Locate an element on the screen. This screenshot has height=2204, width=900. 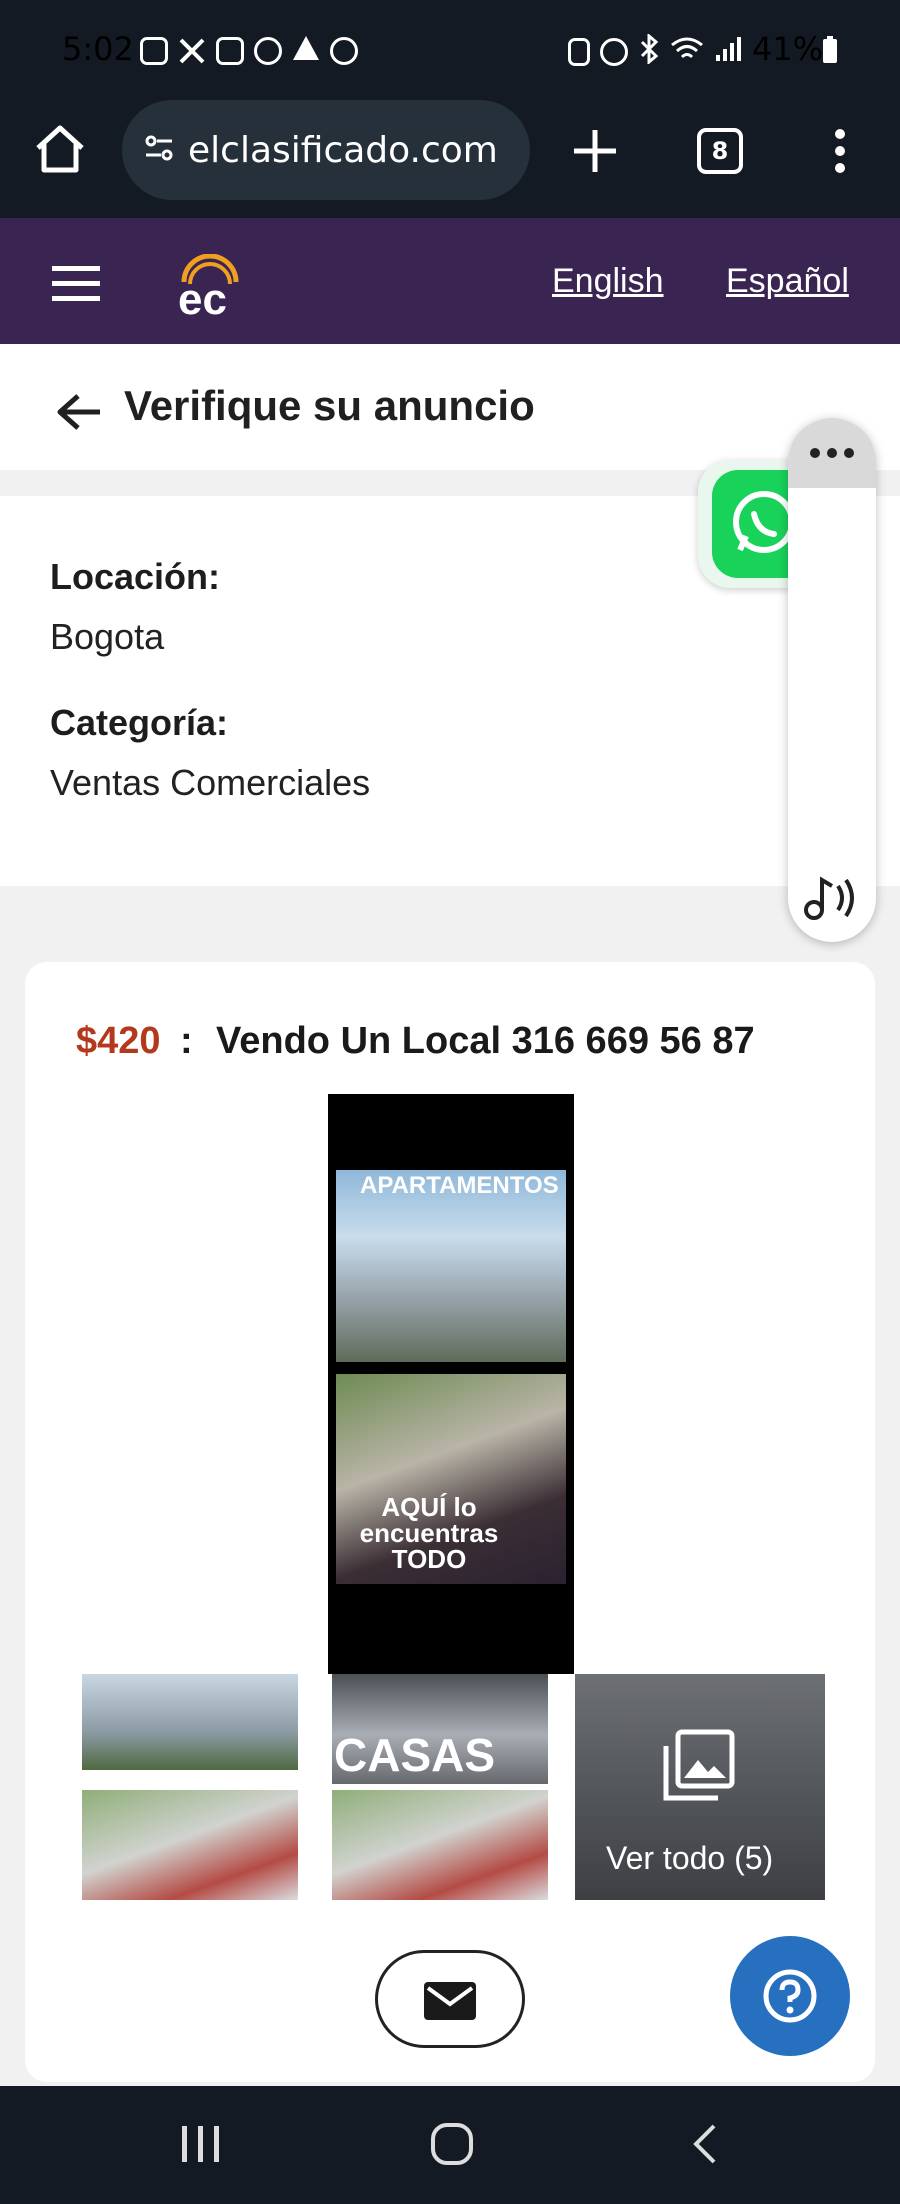
back-arrow-icon is located at coordinates (79, 414).